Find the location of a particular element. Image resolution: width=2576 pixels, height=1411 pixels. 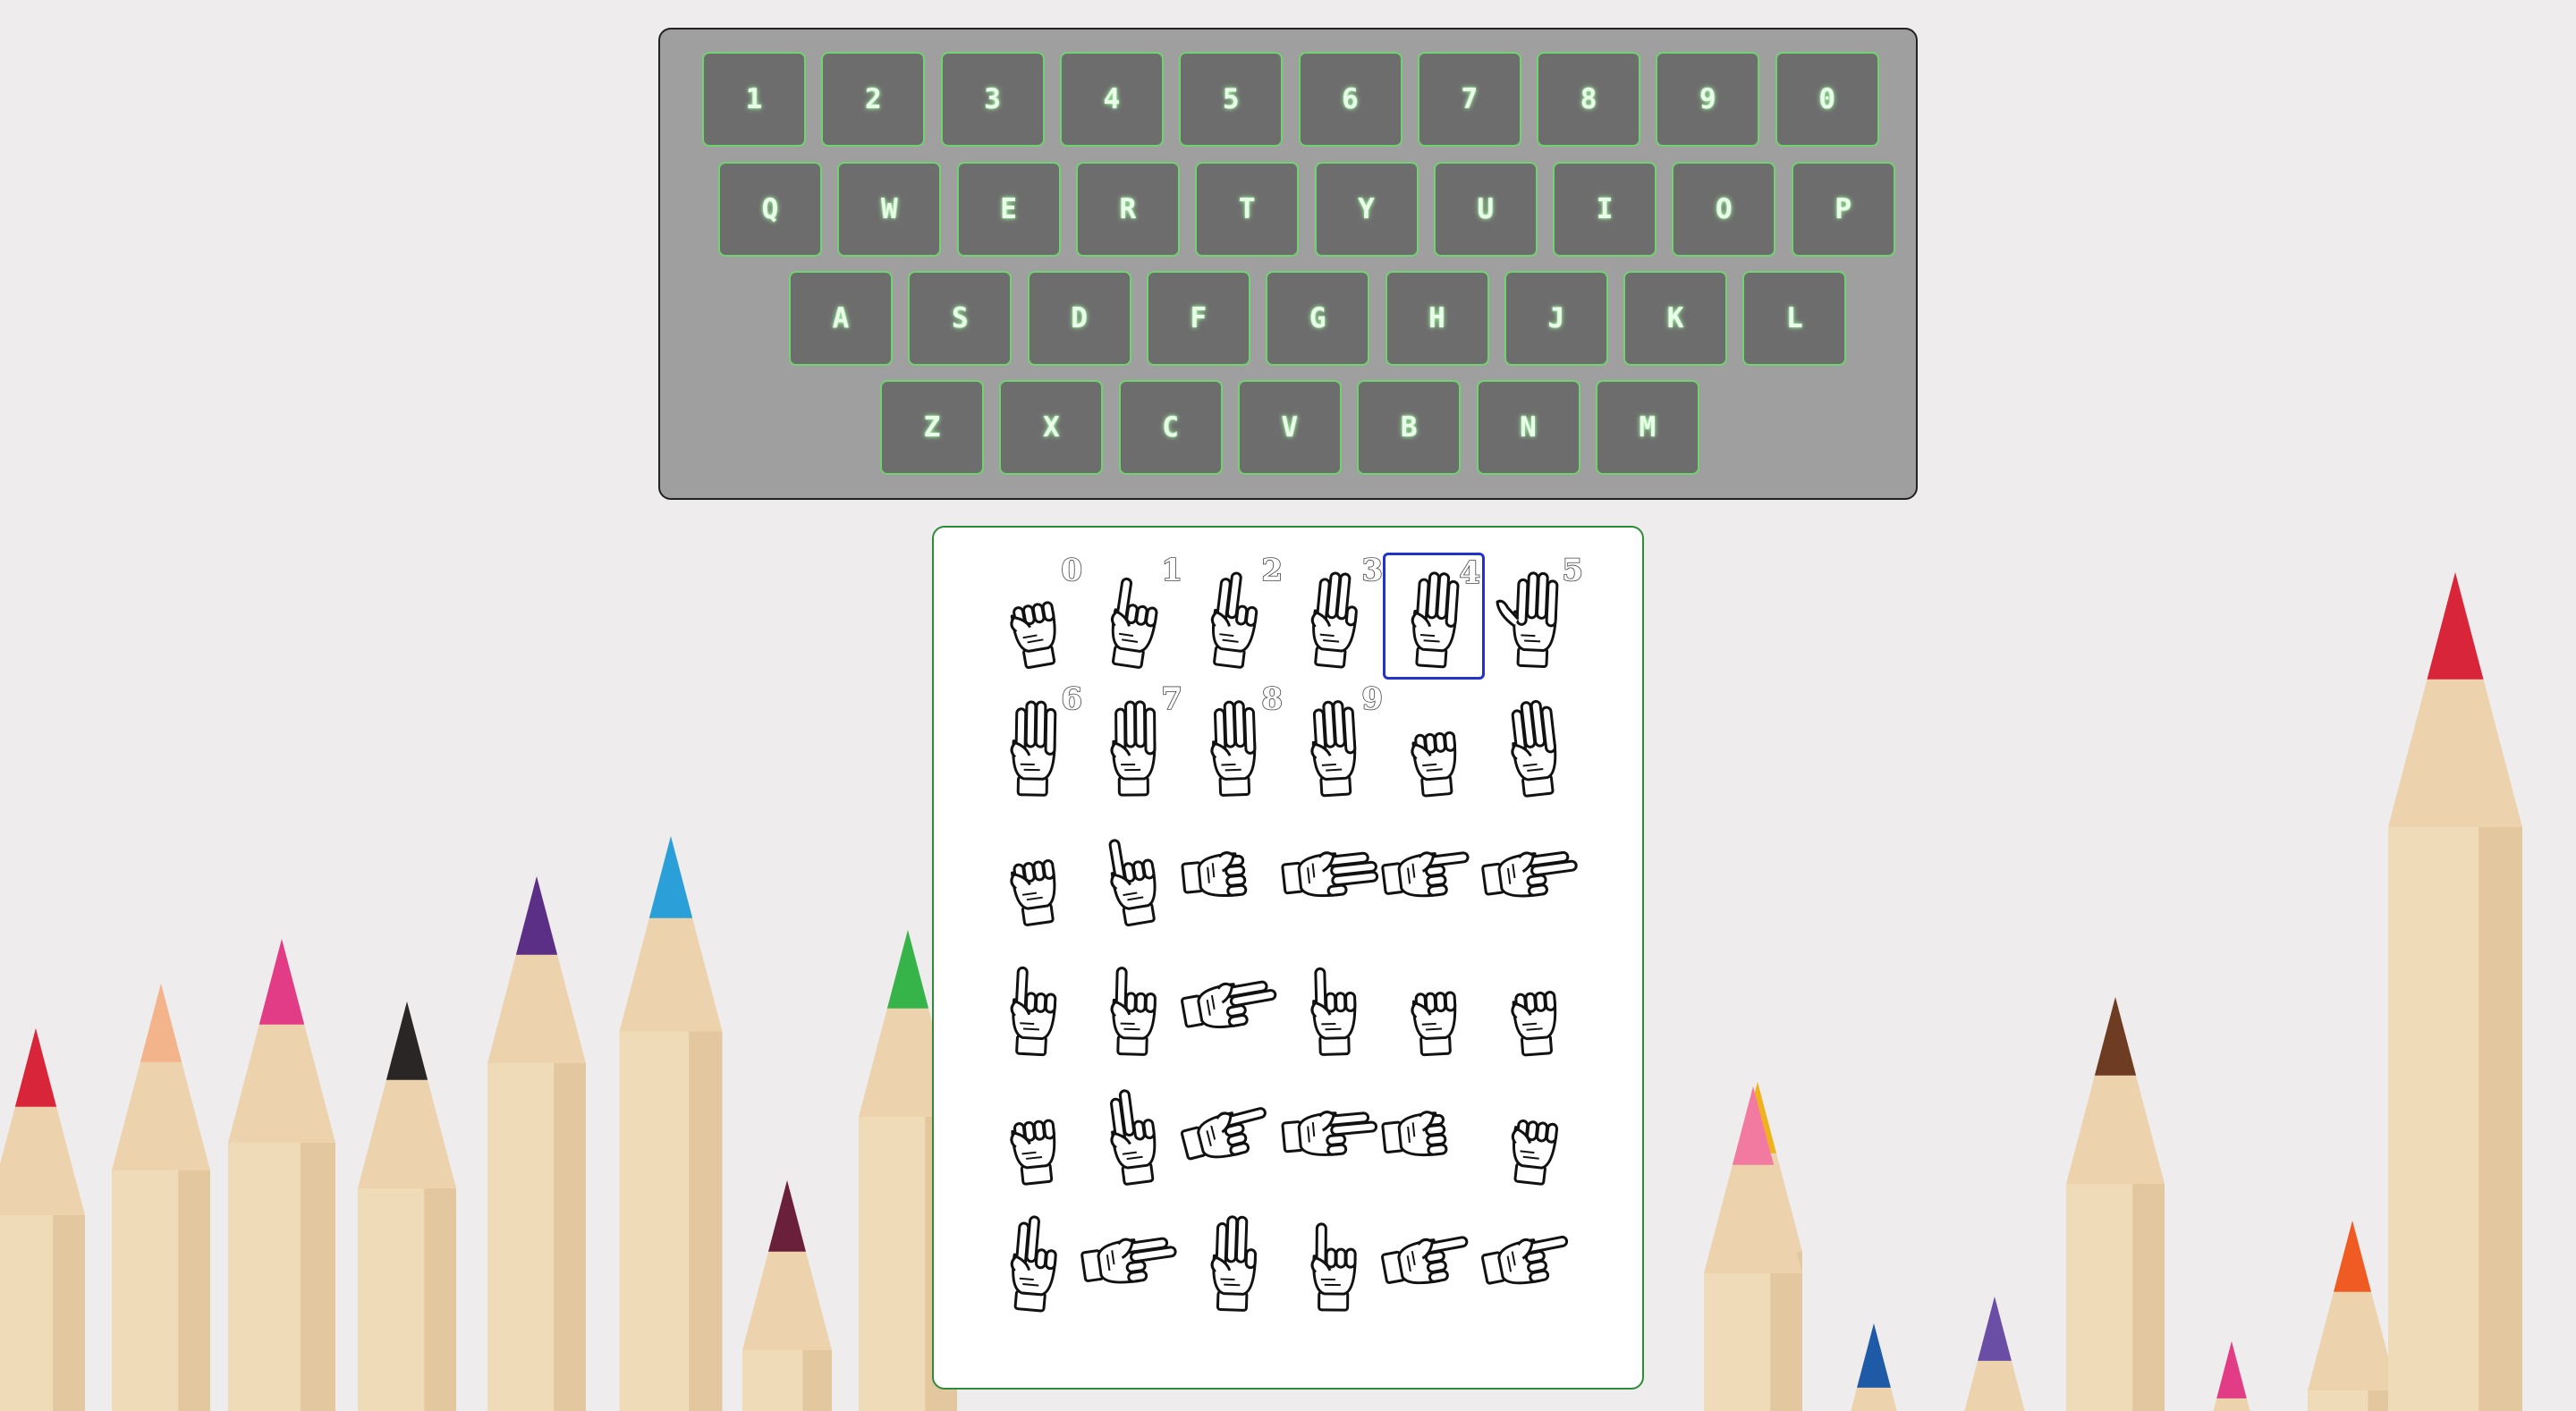

key-3: 3 is located at coordinates (992, 99).